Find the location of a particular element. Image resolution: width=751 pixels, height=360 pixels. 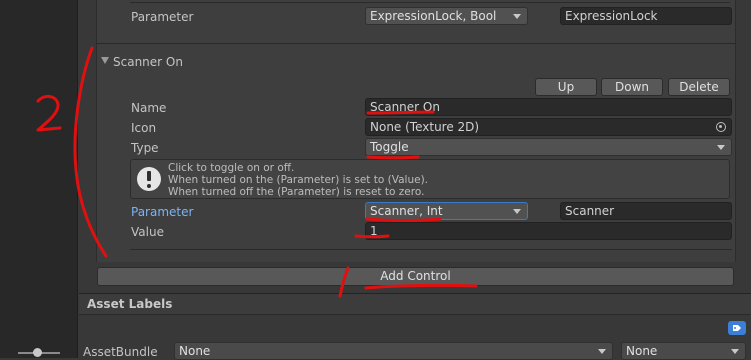

type-label: Type is located at coordinates (145, 148).